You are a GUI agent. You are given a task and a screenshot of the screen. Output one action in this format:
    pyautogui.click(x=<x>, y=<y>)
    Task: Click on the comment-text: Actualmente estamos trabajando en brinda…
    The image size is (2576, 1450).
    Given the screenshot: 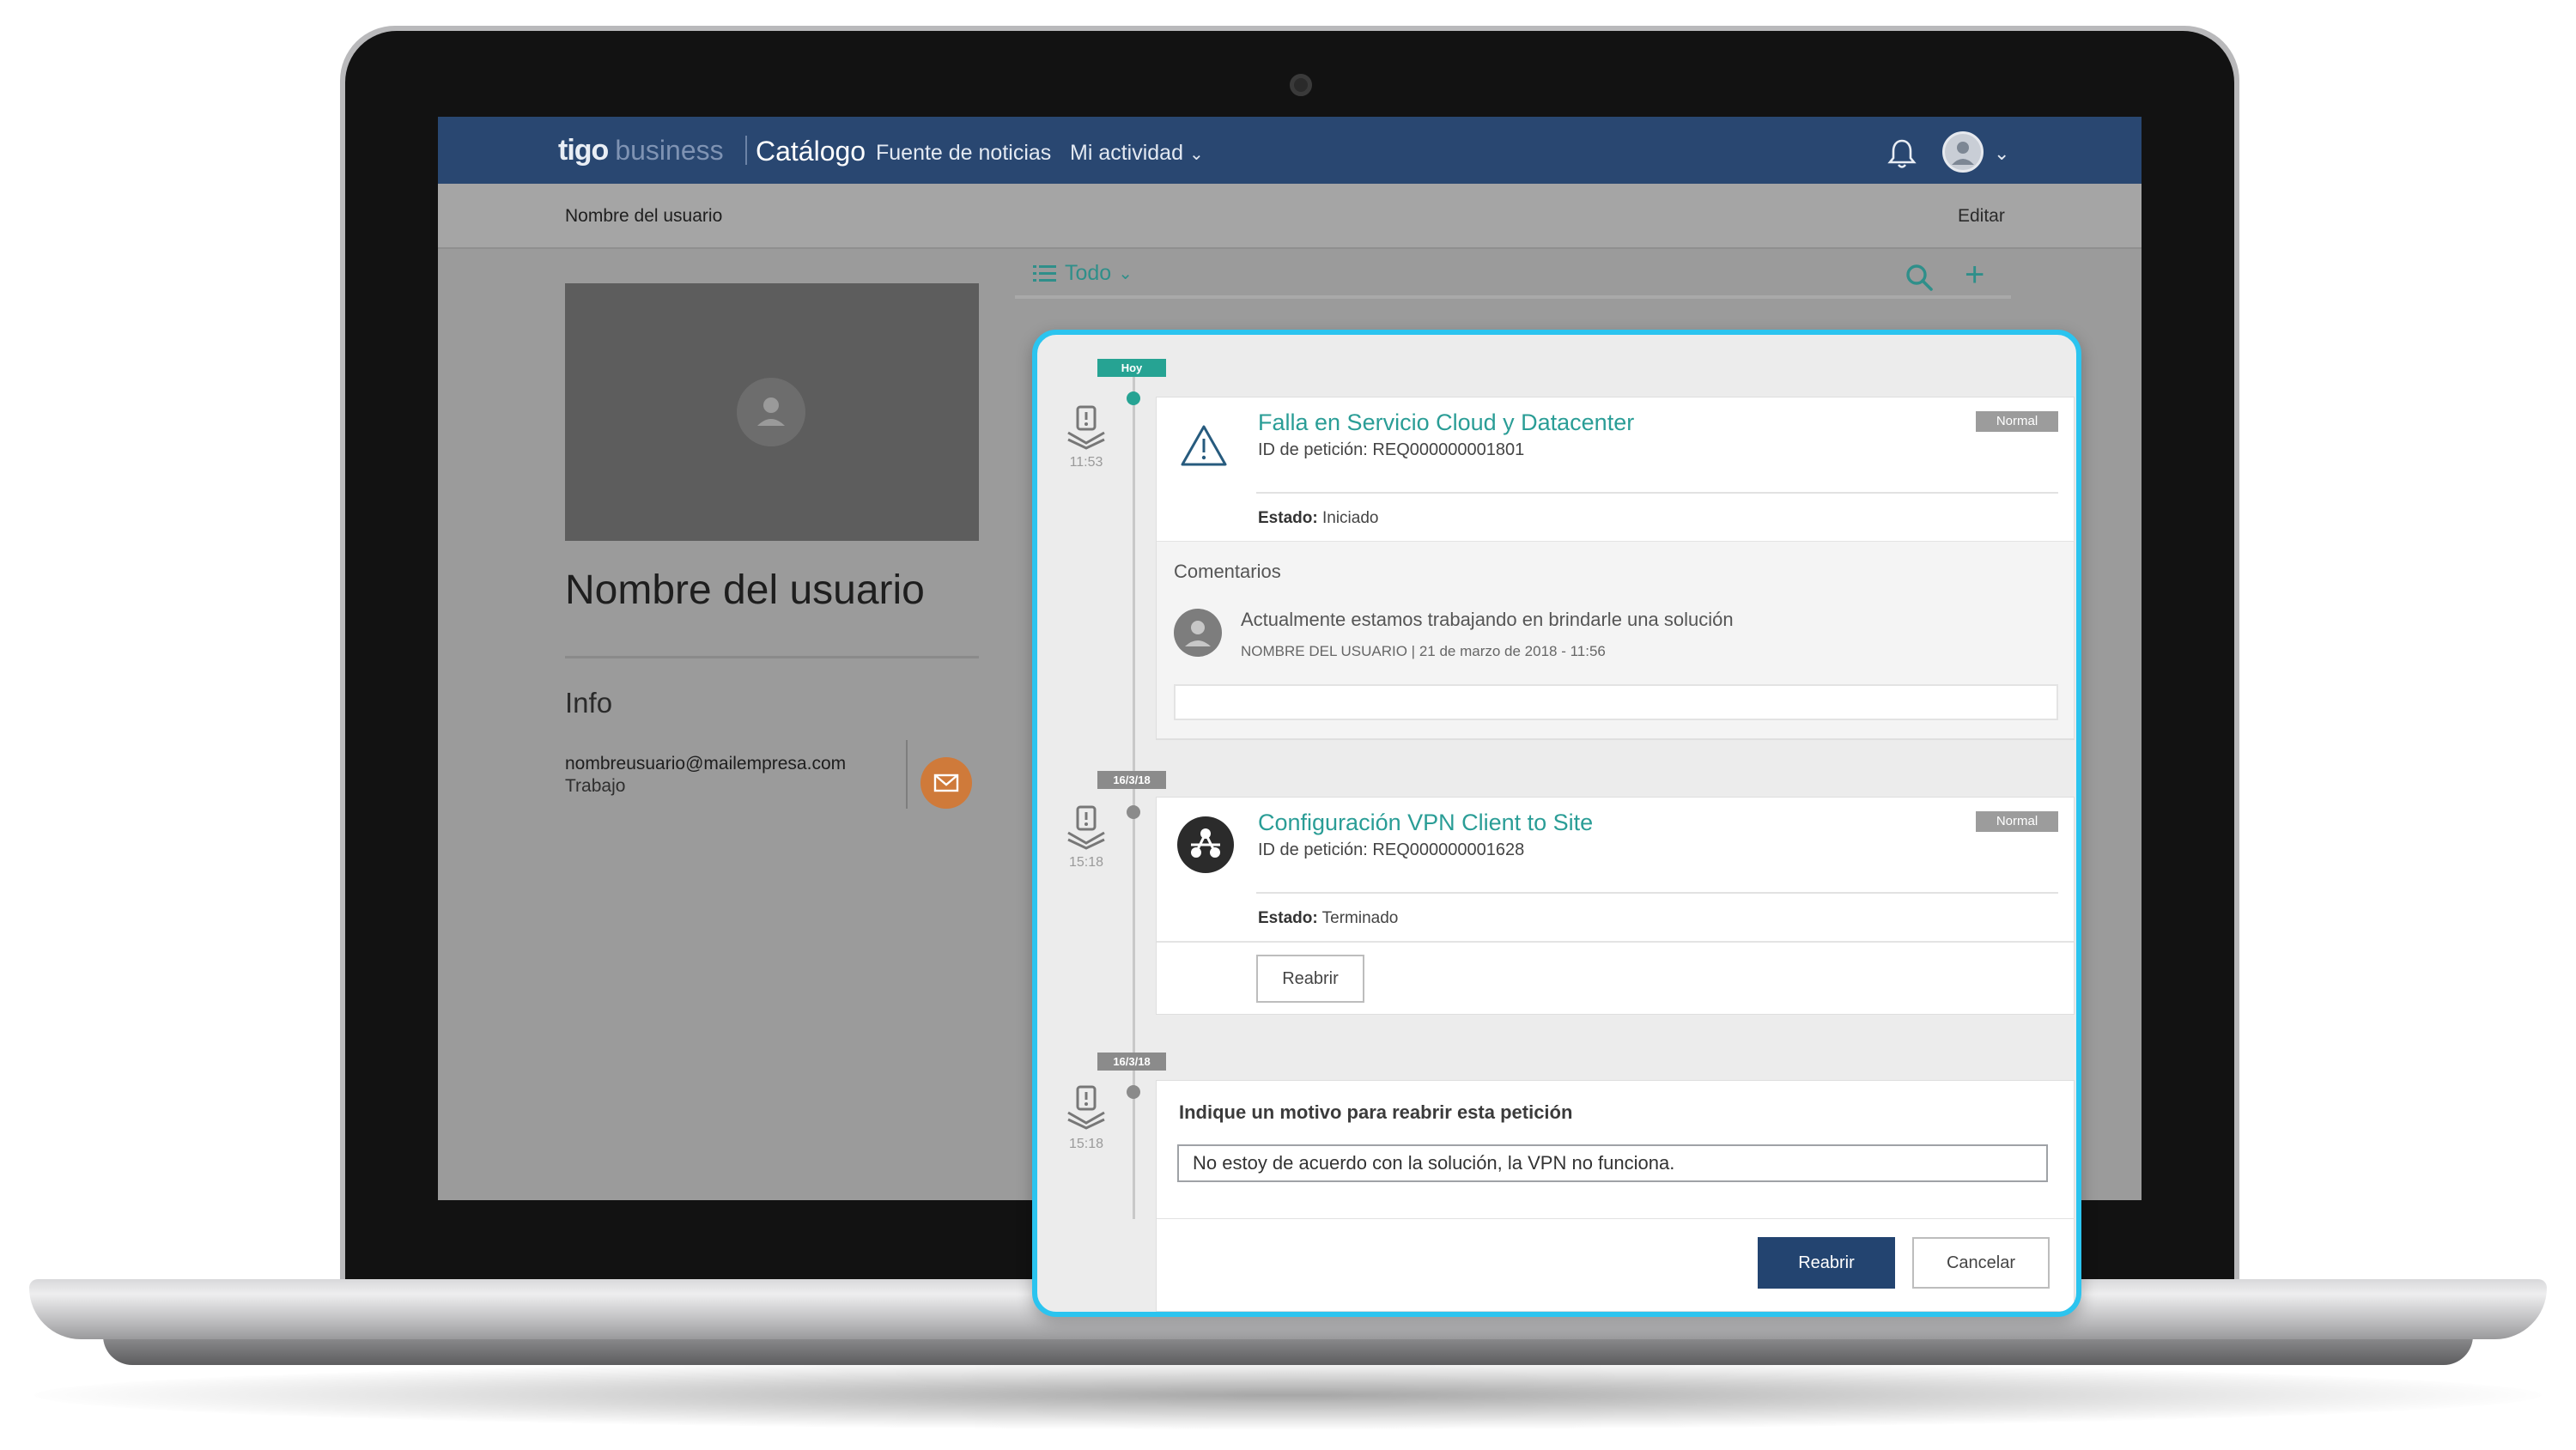 What is the action you would take?
    pyautogui.click(x=1488, y=619)
    